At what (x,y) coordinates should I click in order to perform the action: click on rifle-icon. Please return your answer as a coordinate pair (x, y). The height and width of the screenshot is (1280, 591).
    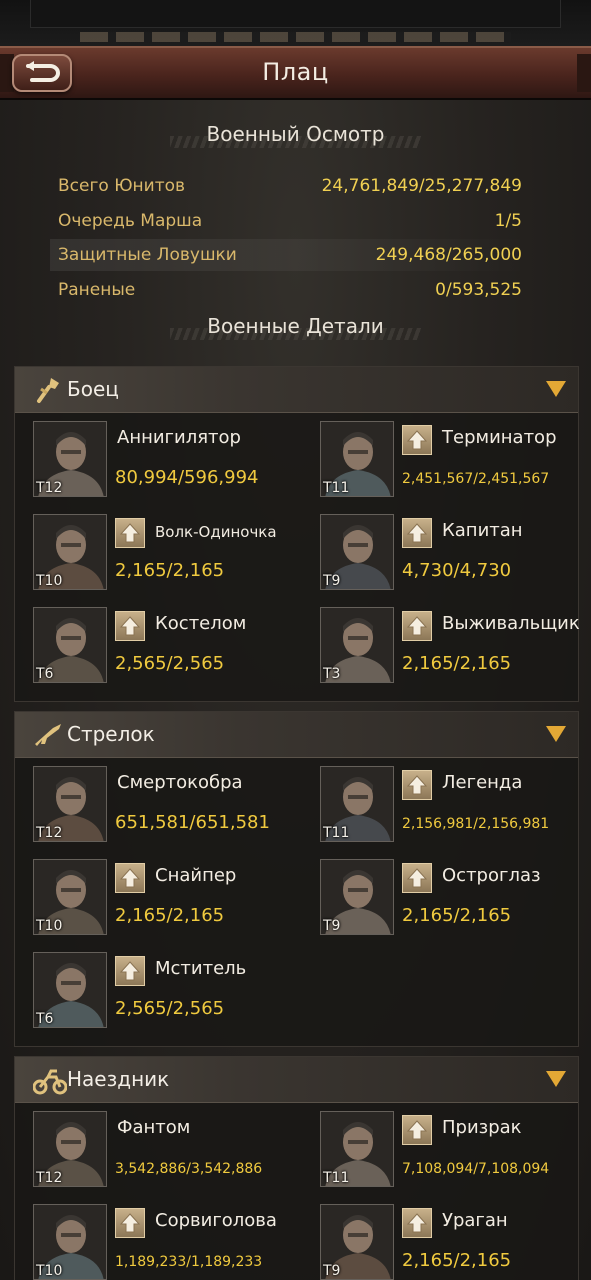
    Looking at the image, I should click on (48, 735).